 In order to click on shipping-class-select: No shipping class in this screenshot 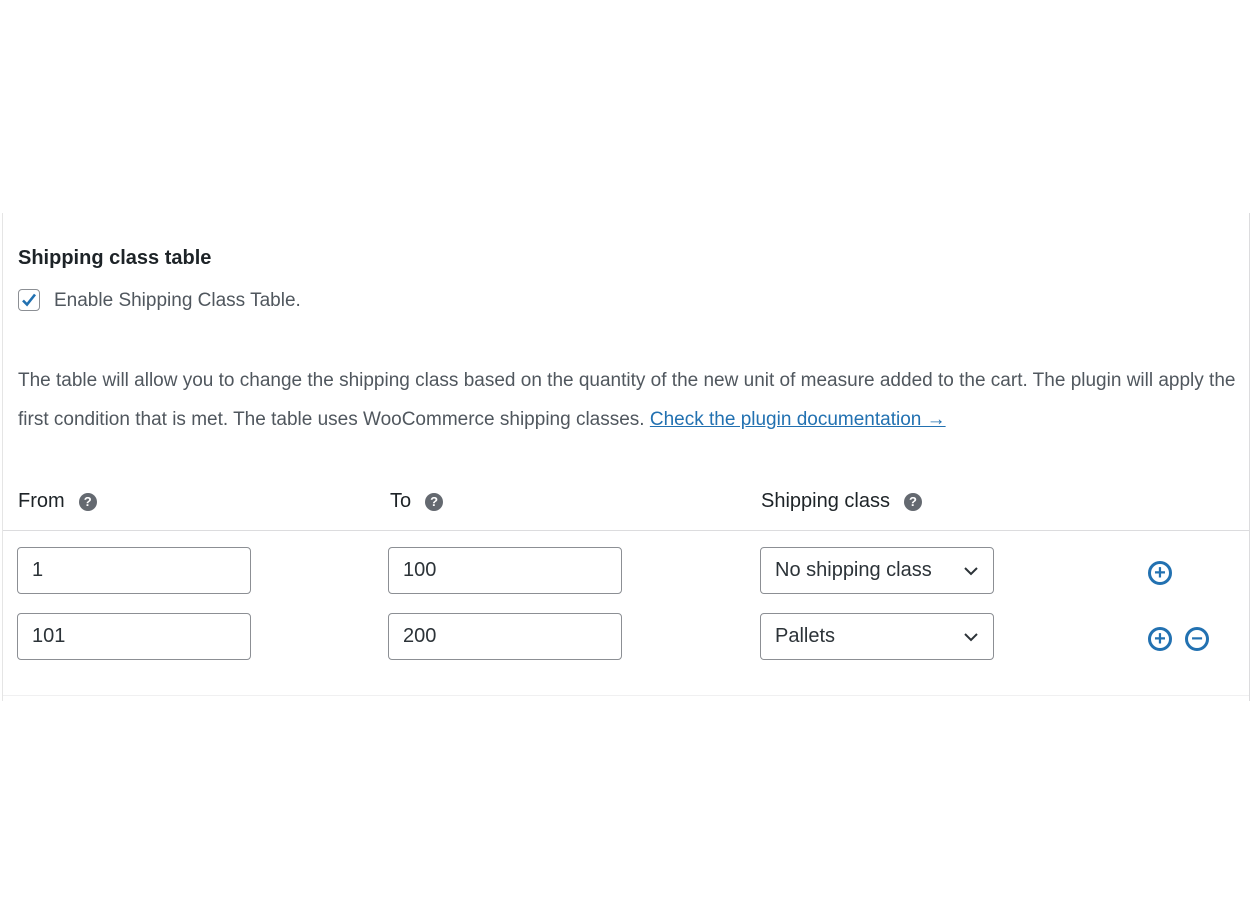, I will do `click(877, 570)`.